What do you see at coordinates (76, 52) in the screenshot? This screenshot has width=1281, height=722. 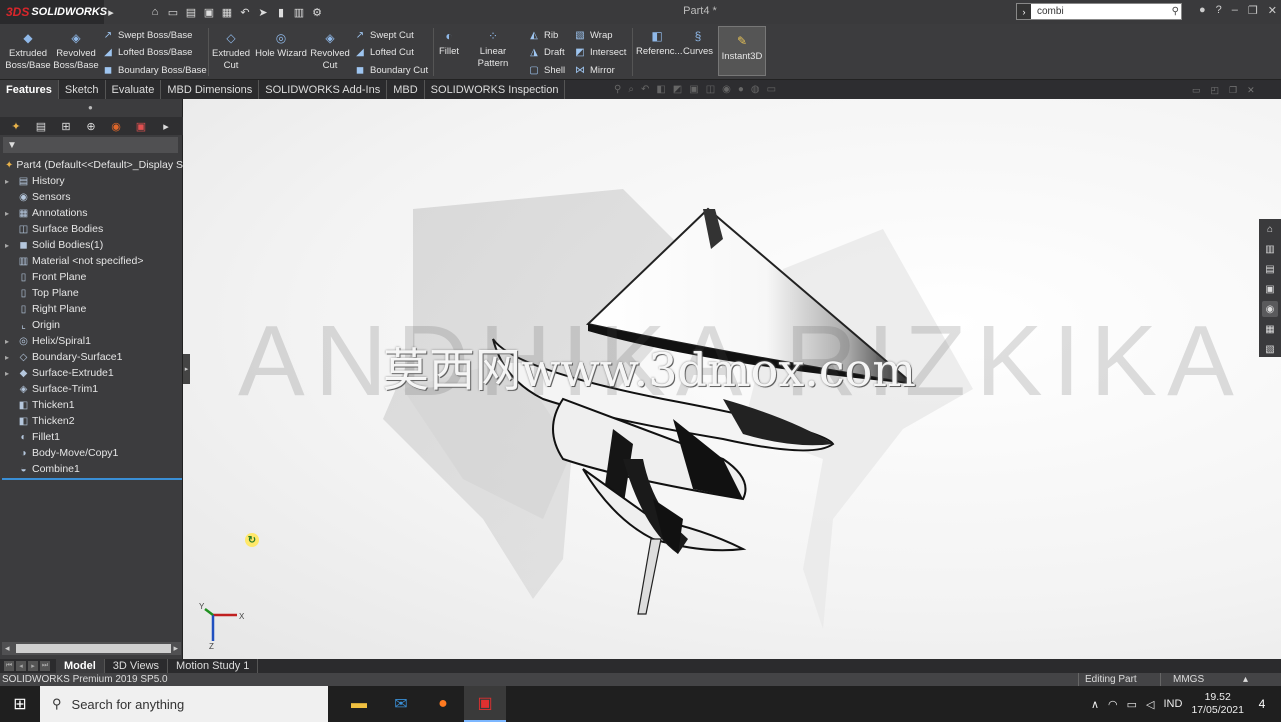 I see `revolved-boss-button: ◈ Revolved Boss/Base` at bounding box center [76, 52].